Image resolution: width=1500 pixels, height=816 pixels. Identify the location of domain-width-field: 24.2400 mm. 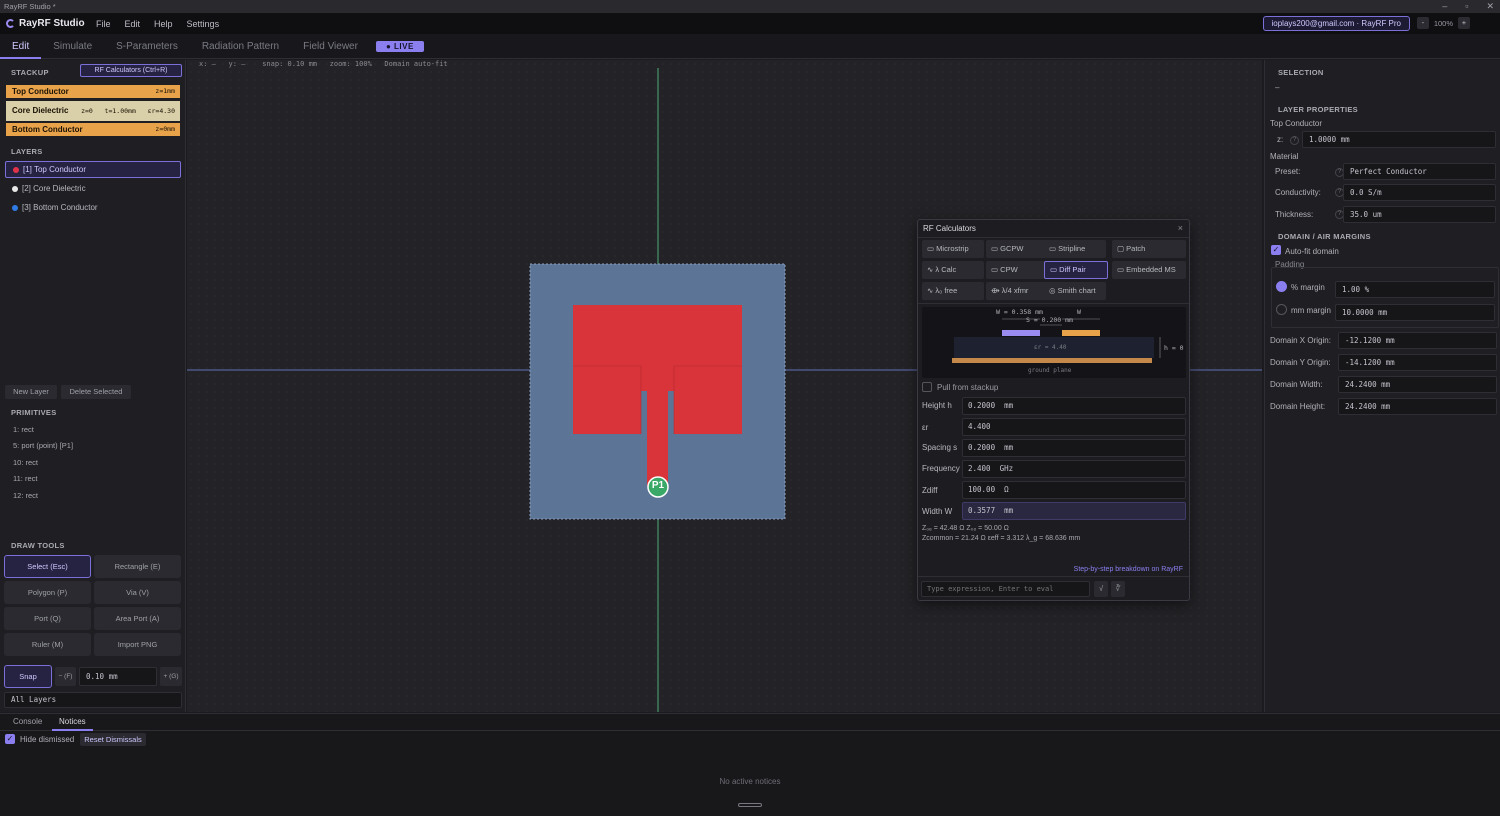
(1417, 384).